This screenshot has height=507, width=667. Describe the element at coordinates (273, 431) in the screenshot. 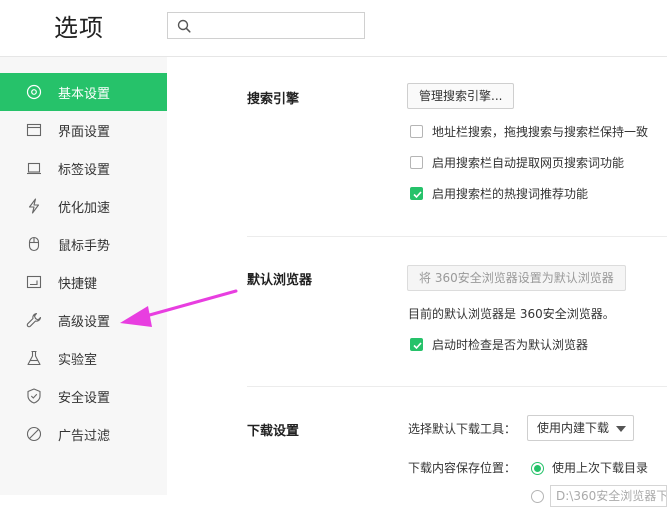

I see `section-title-download: 下载设置` at that location.